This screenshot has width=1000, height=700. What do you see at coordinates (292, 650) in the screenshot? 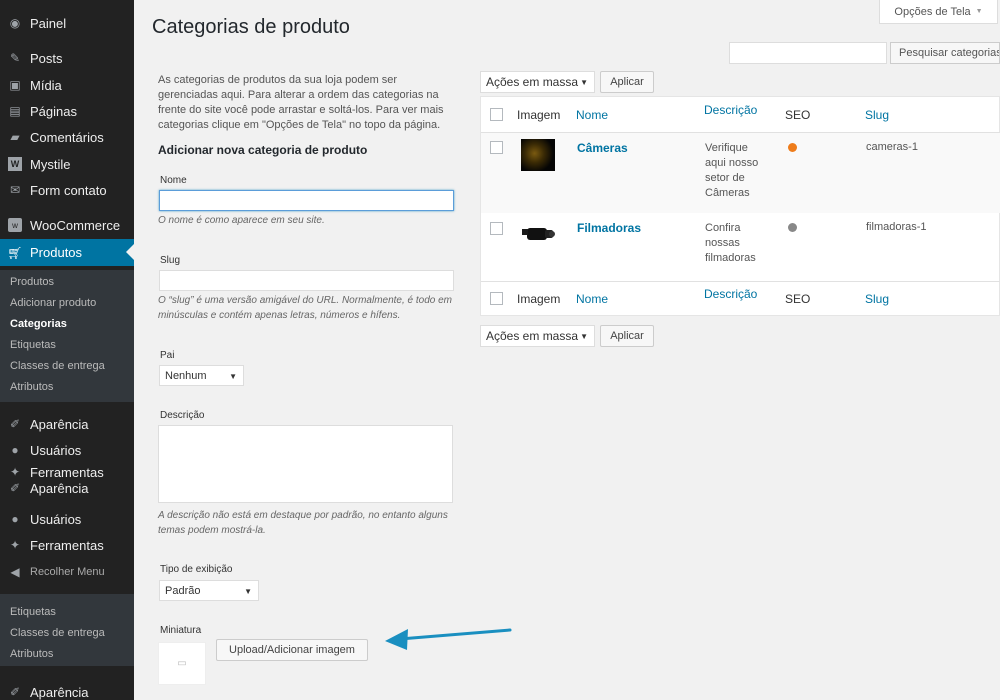
I see `upload-image-button: Upload/Adicionar imagem` at bounding box center [292, 650].